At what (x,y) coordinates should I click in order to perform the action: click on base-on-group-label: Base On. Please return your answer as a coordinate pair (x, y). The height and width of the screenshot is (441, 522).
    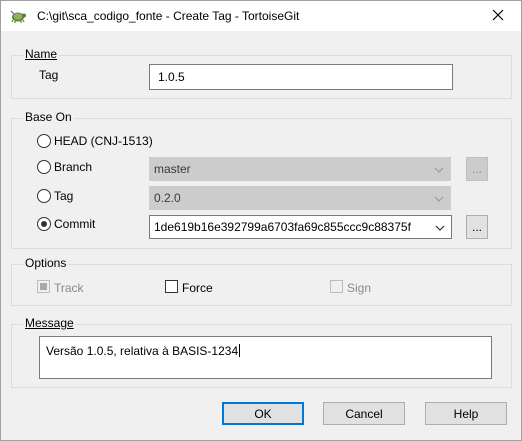
    Looking at the image, I should click on (48, 117).